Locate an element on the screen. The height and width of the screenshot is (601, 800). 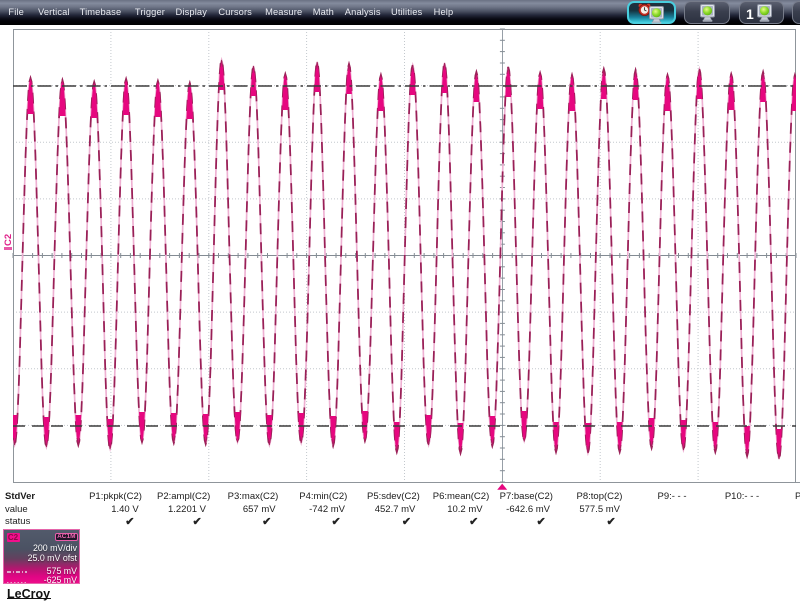
svg-text: C2 is located at coordinates (8, 240).